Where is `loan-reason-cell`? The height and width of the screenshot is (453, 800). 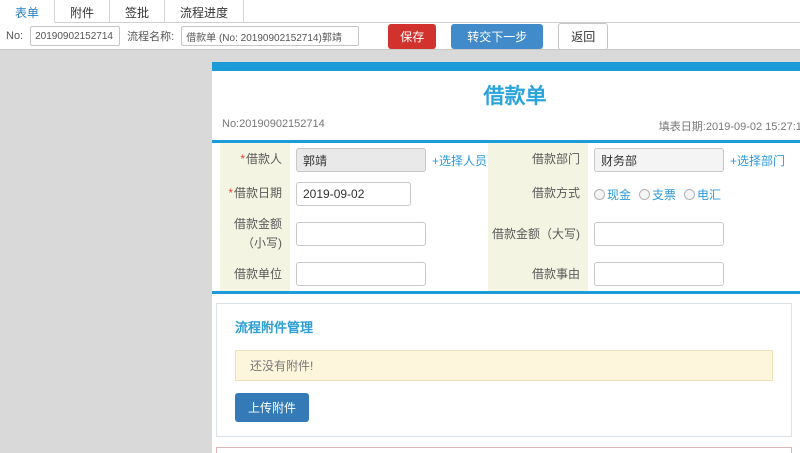 loan-reason-cell is located at coordinates (694, 274).